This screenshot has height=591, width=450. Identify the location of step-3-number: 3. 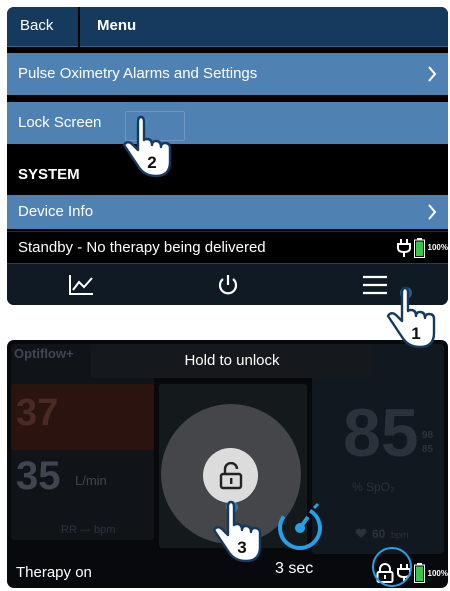
(241, 547).